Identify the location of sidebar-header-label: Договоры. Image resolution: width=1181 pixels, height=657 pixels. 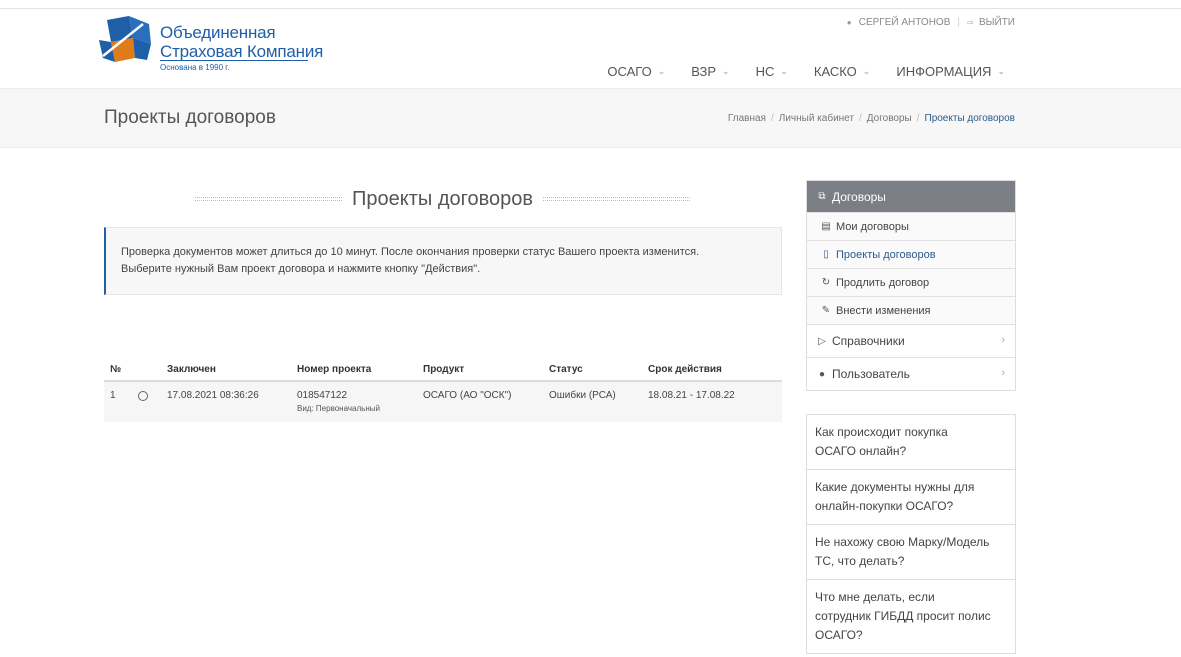
(859, 196).